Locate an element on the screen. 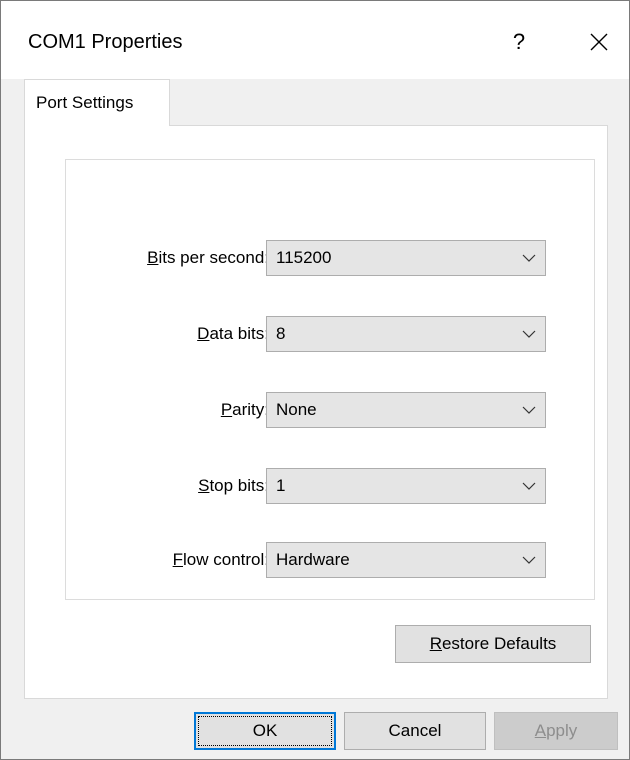 The width and height of the screenshot is (630, 760). flow-control-dropdown: Hardware is located at coordinates (406, 560).